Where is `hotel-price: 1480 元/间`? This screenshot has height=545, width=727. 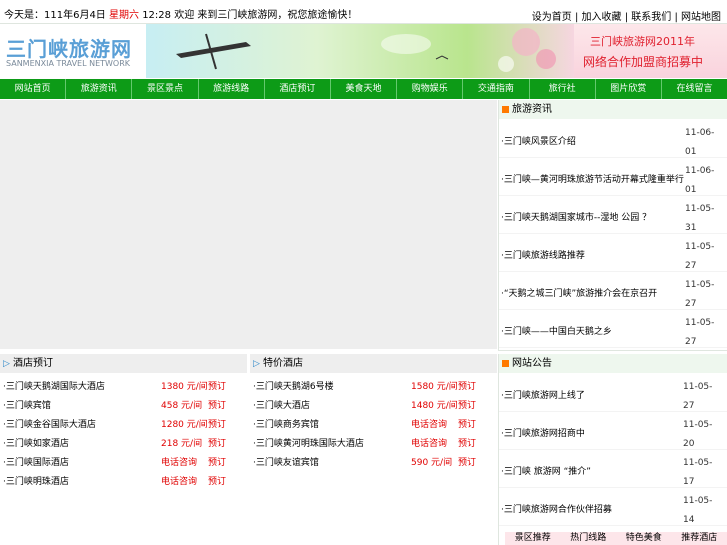
hotel-price: 1480 元/间 is located at coordinates (434, 406).